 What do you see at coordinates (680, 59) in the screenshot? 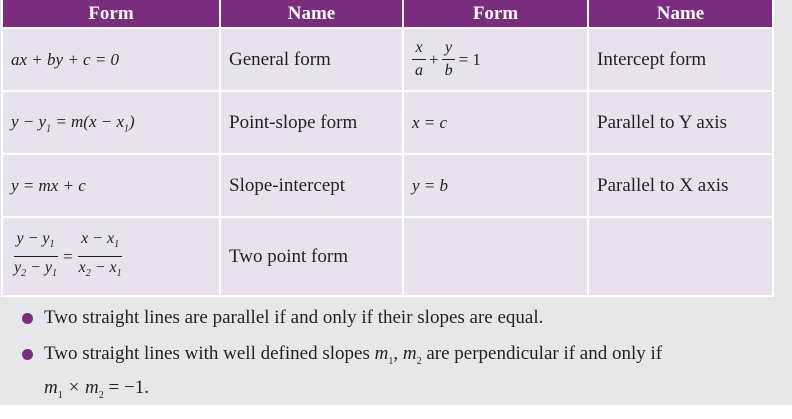
I see `name-cell: Intercept form` at bounding box center [680, 59].